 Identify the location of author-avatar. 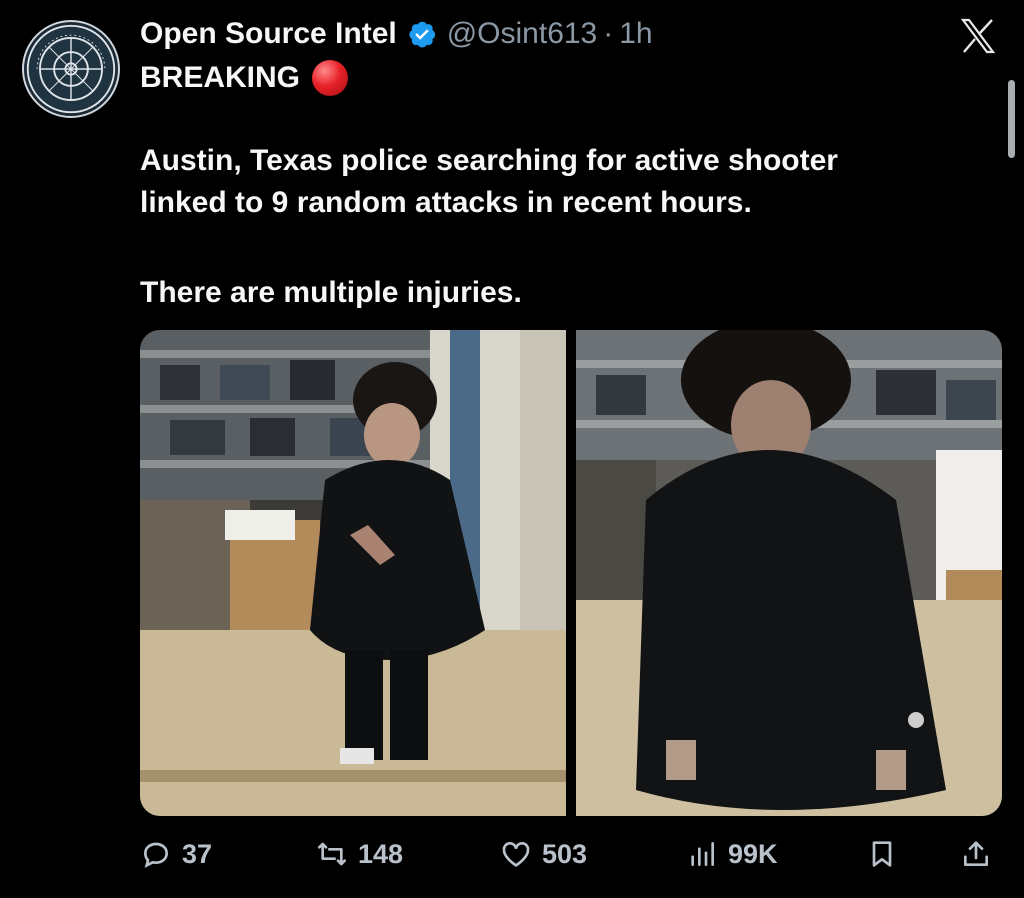
(71, 69).